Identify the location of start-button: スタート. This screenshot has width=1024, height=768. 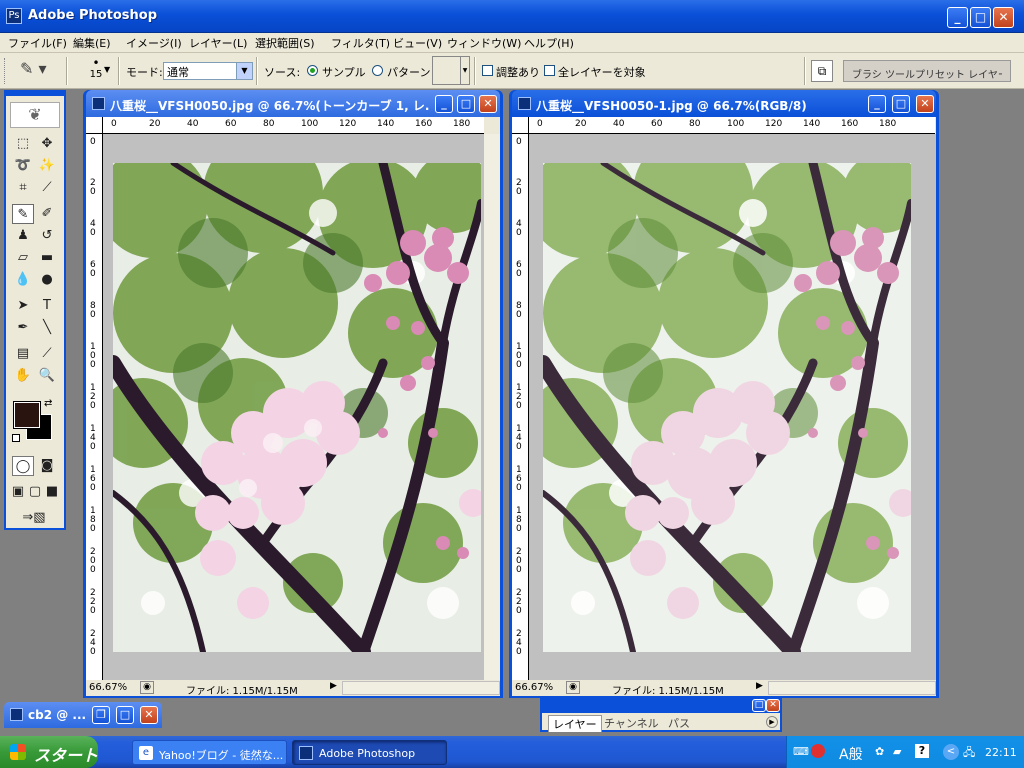
(49, 752).